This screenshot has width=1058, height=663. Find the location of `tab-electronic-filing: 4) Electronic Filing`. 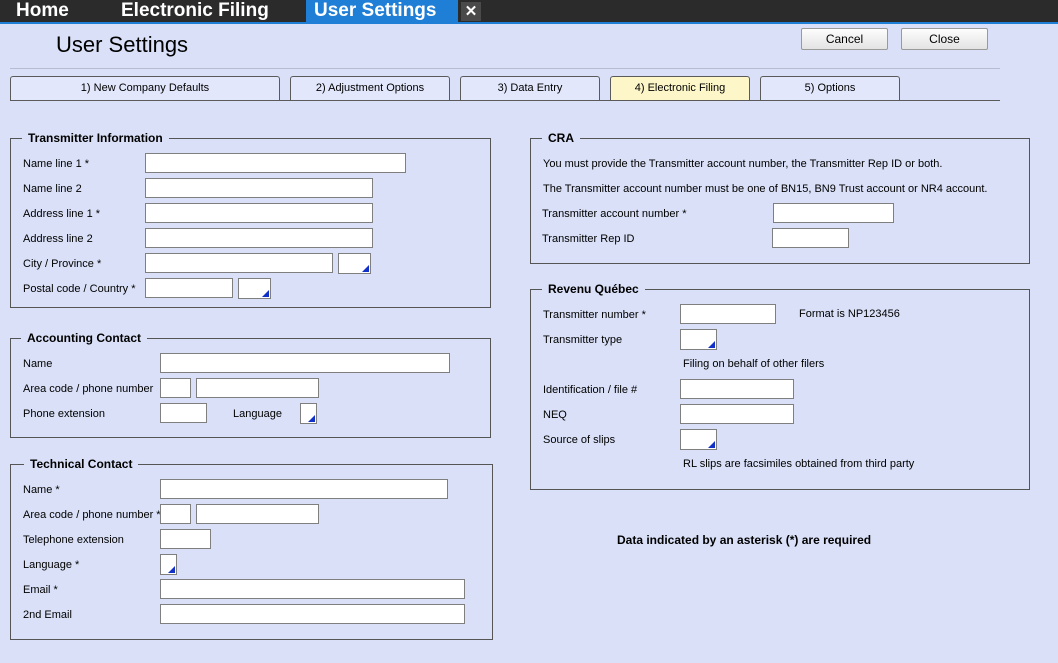

tab-electronic-filing: 4) Electronic Filing is located at coordinates (680, 88).